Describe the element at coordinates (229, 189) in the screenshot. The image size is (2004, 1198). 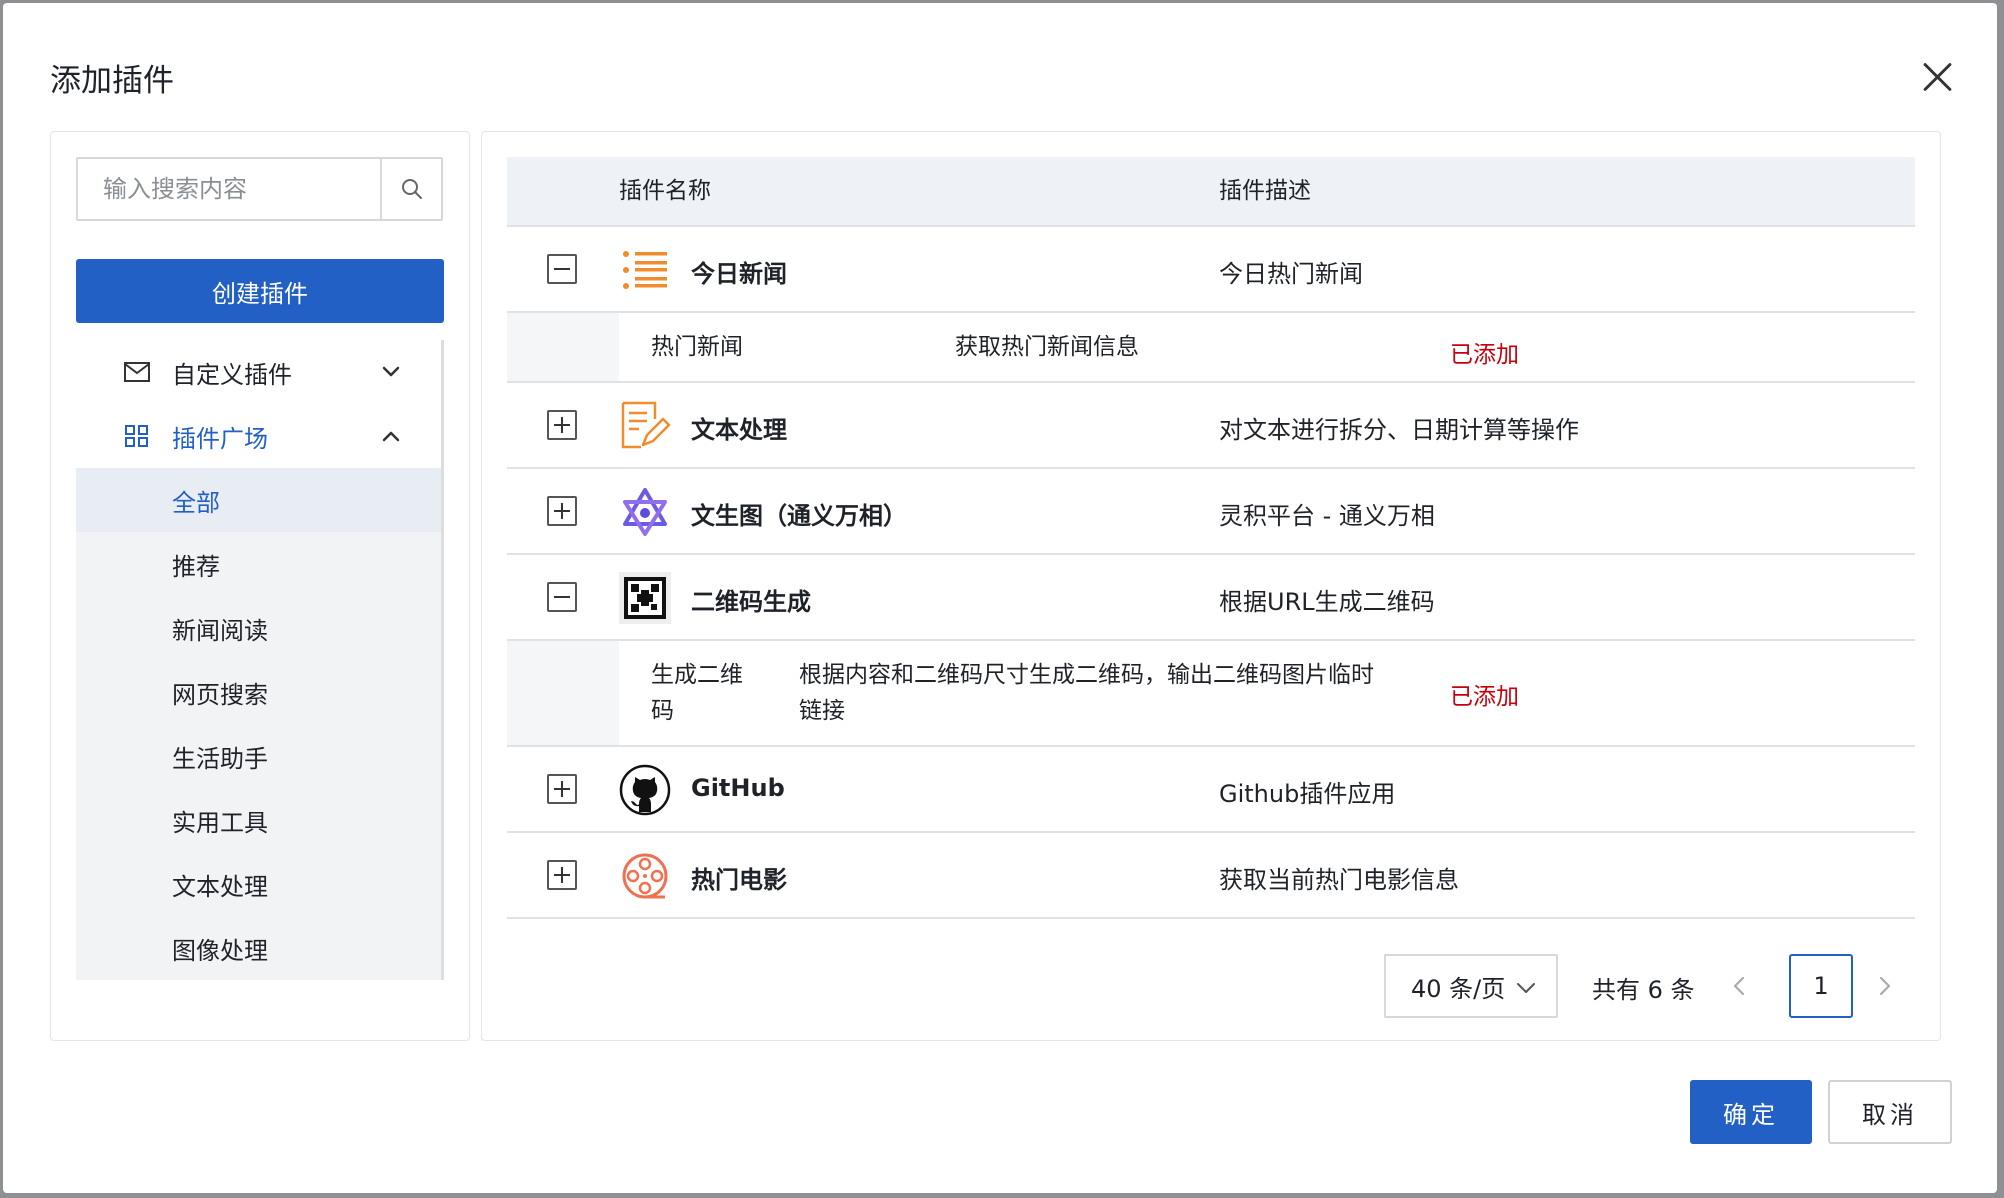
I see `search-input` at that location.